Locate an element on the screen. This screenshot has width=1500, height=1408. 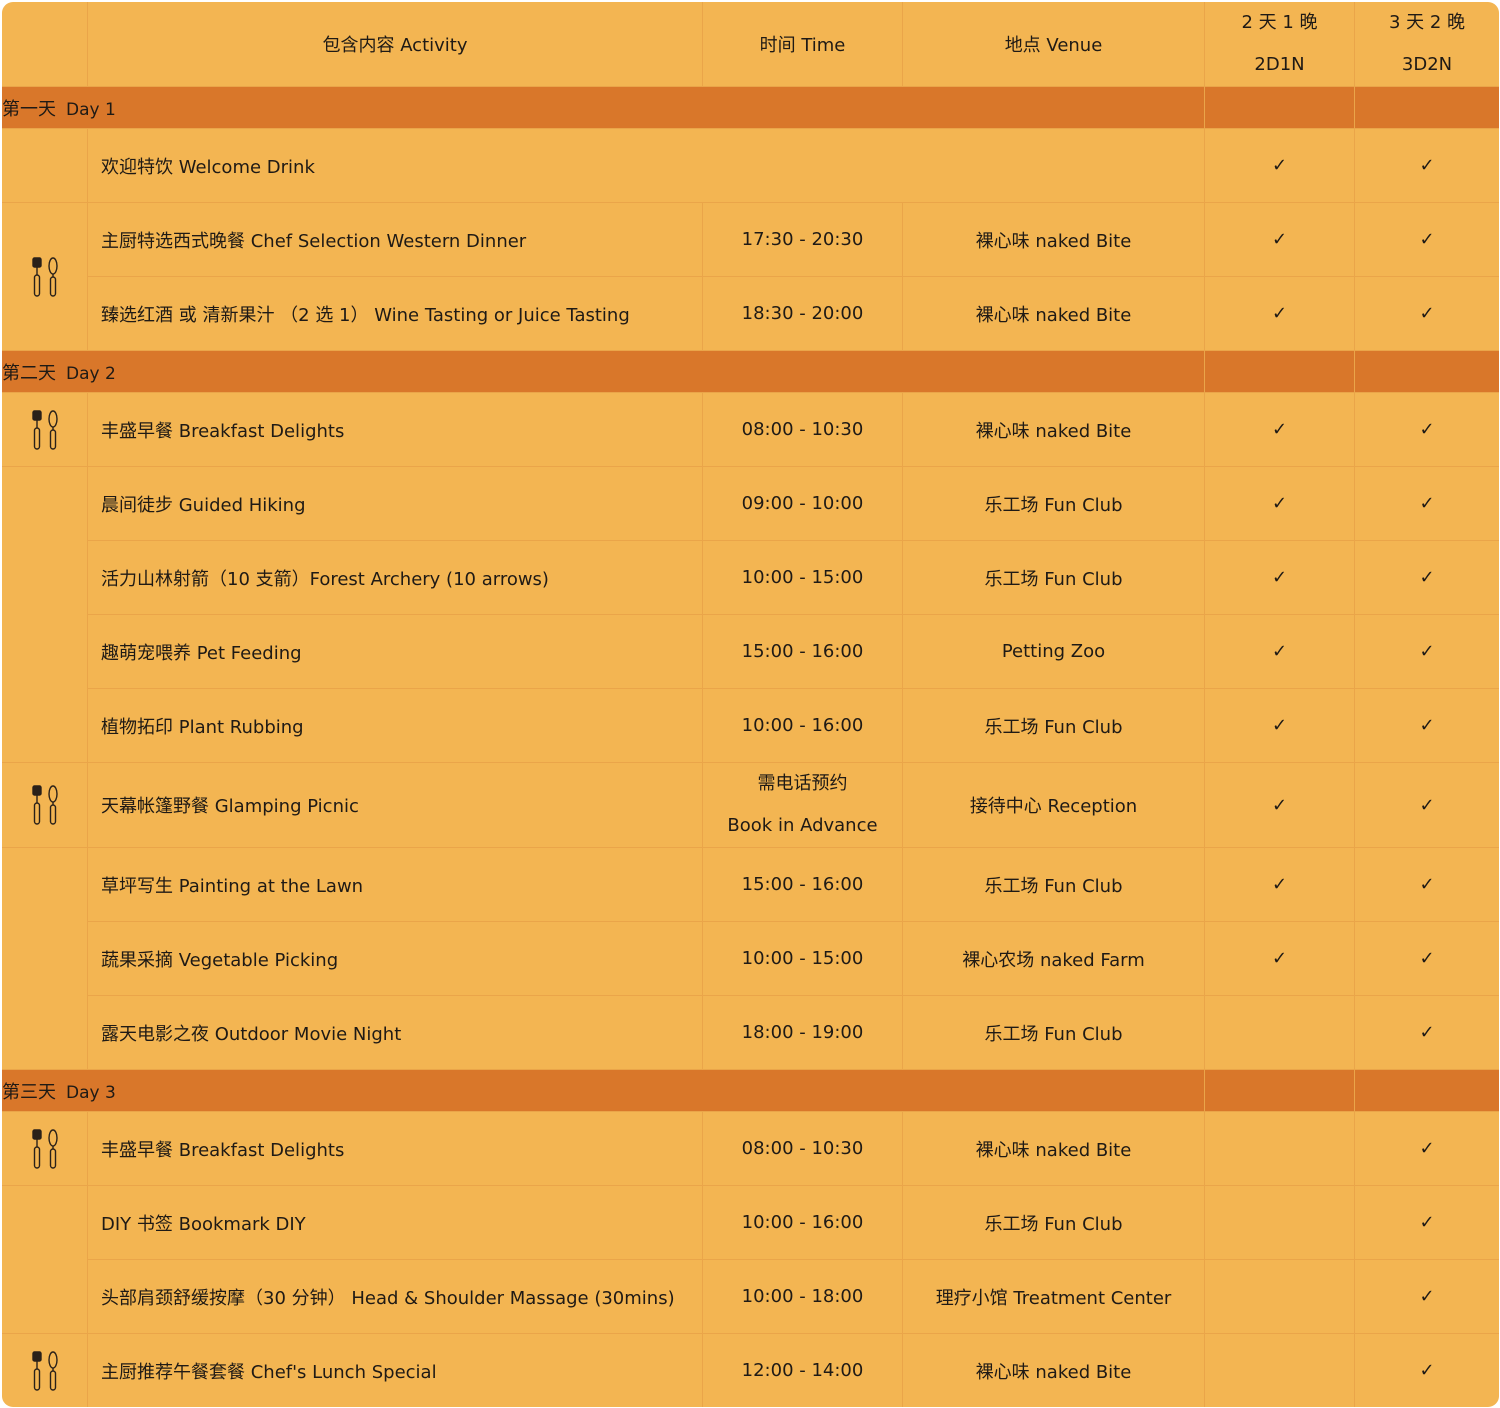
activity-cell: 活力山林射箭（10 支箭）Forest Archery (10 arrows) is located at coordinates (395, 577).